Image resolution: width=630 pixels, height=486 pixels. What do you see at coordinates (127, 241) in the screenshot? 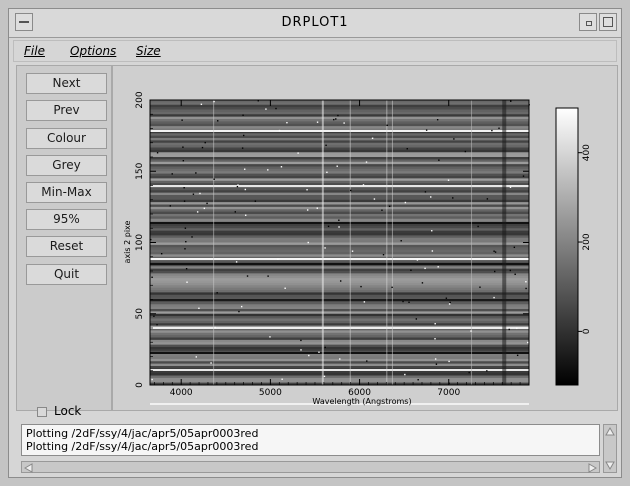
I see `y-axis-label: axis 2 pixe` at bounding box center [127, 241].